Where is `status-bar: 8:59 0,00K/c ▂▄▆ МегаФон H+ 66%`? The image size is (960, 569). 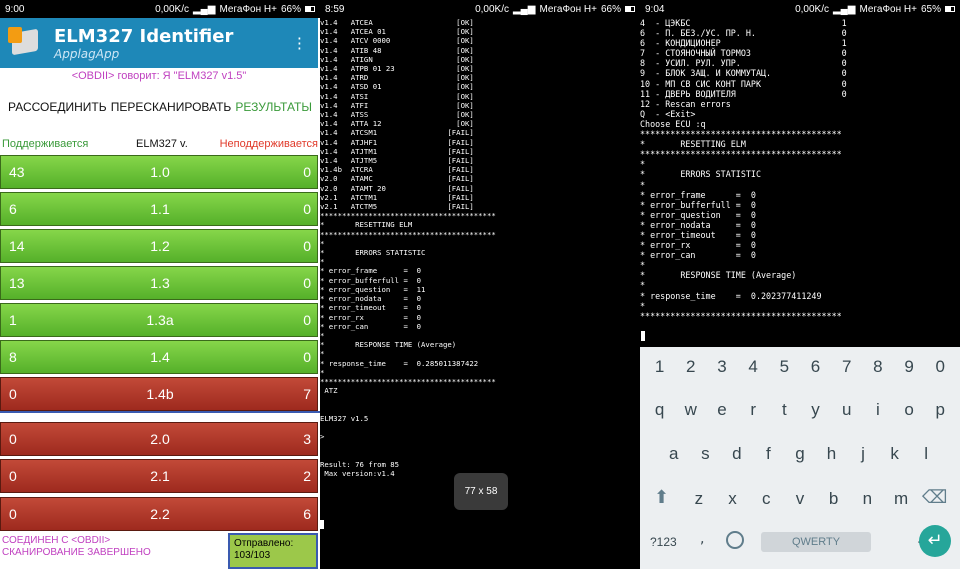 status-bar: 8:59 0,00K/c ▂▄▆ МегаФон H+ 66% is located at coordinates (480, 9).